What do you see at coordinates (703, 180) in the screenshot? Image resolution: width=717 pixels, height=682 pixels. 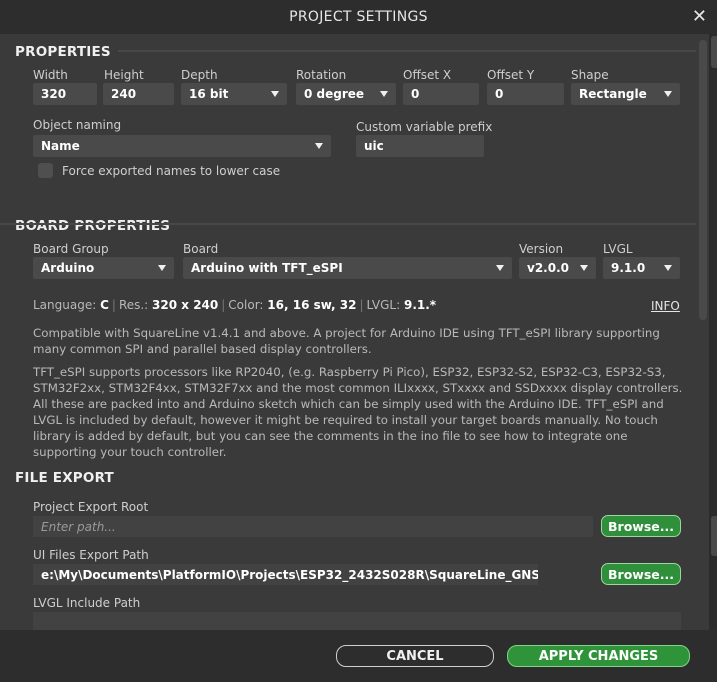 I see `scrollbar-thumb` at bounding box center [703, 180].